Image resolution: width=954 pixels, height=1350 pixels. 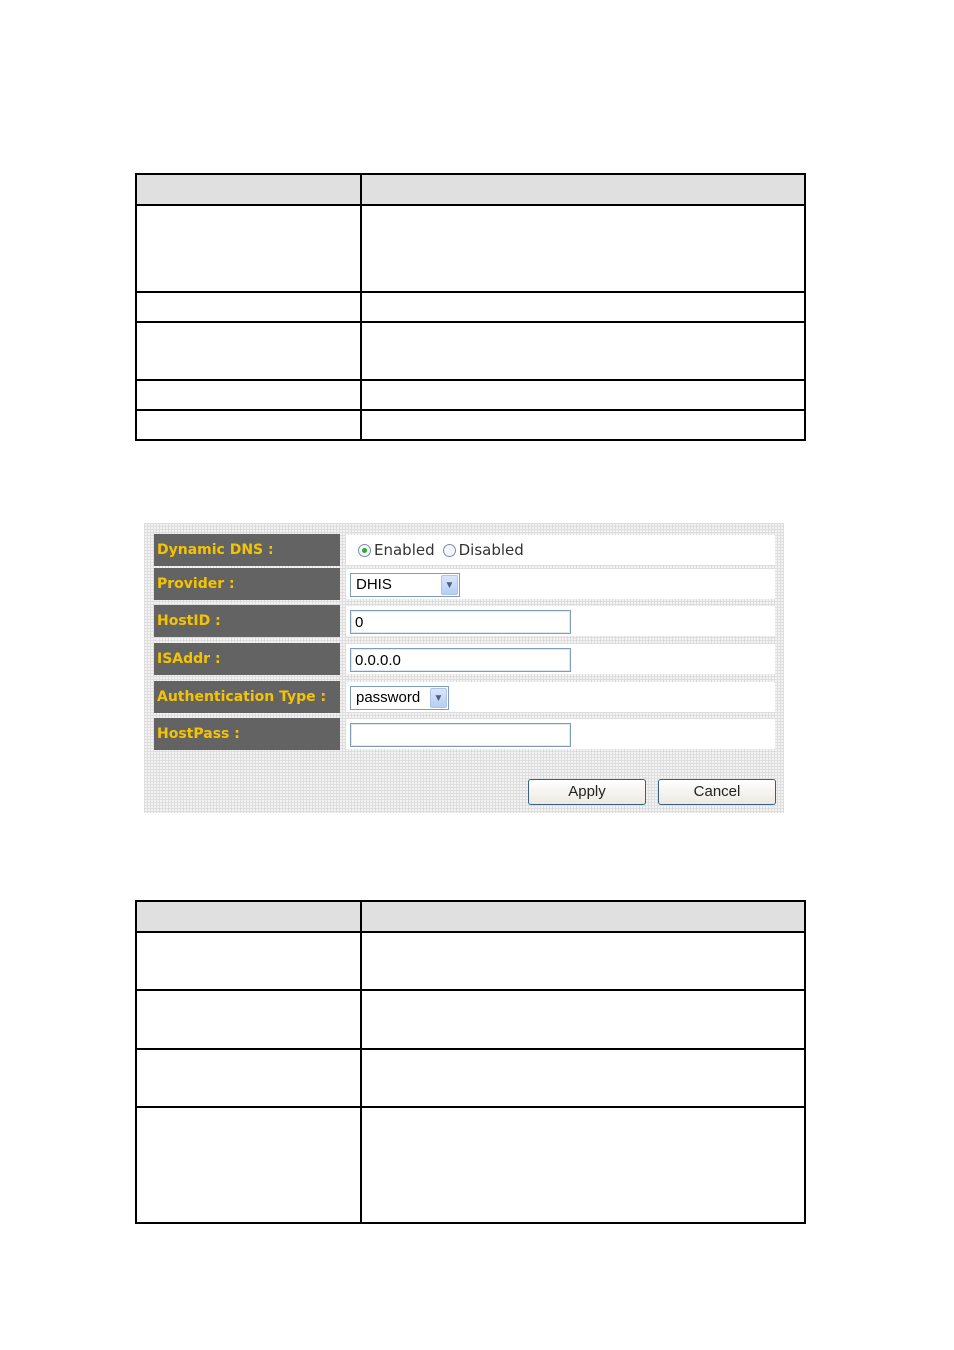 I want to click on auth-type-row: Authentication Type : password ▼, so click(x=464, y=697).